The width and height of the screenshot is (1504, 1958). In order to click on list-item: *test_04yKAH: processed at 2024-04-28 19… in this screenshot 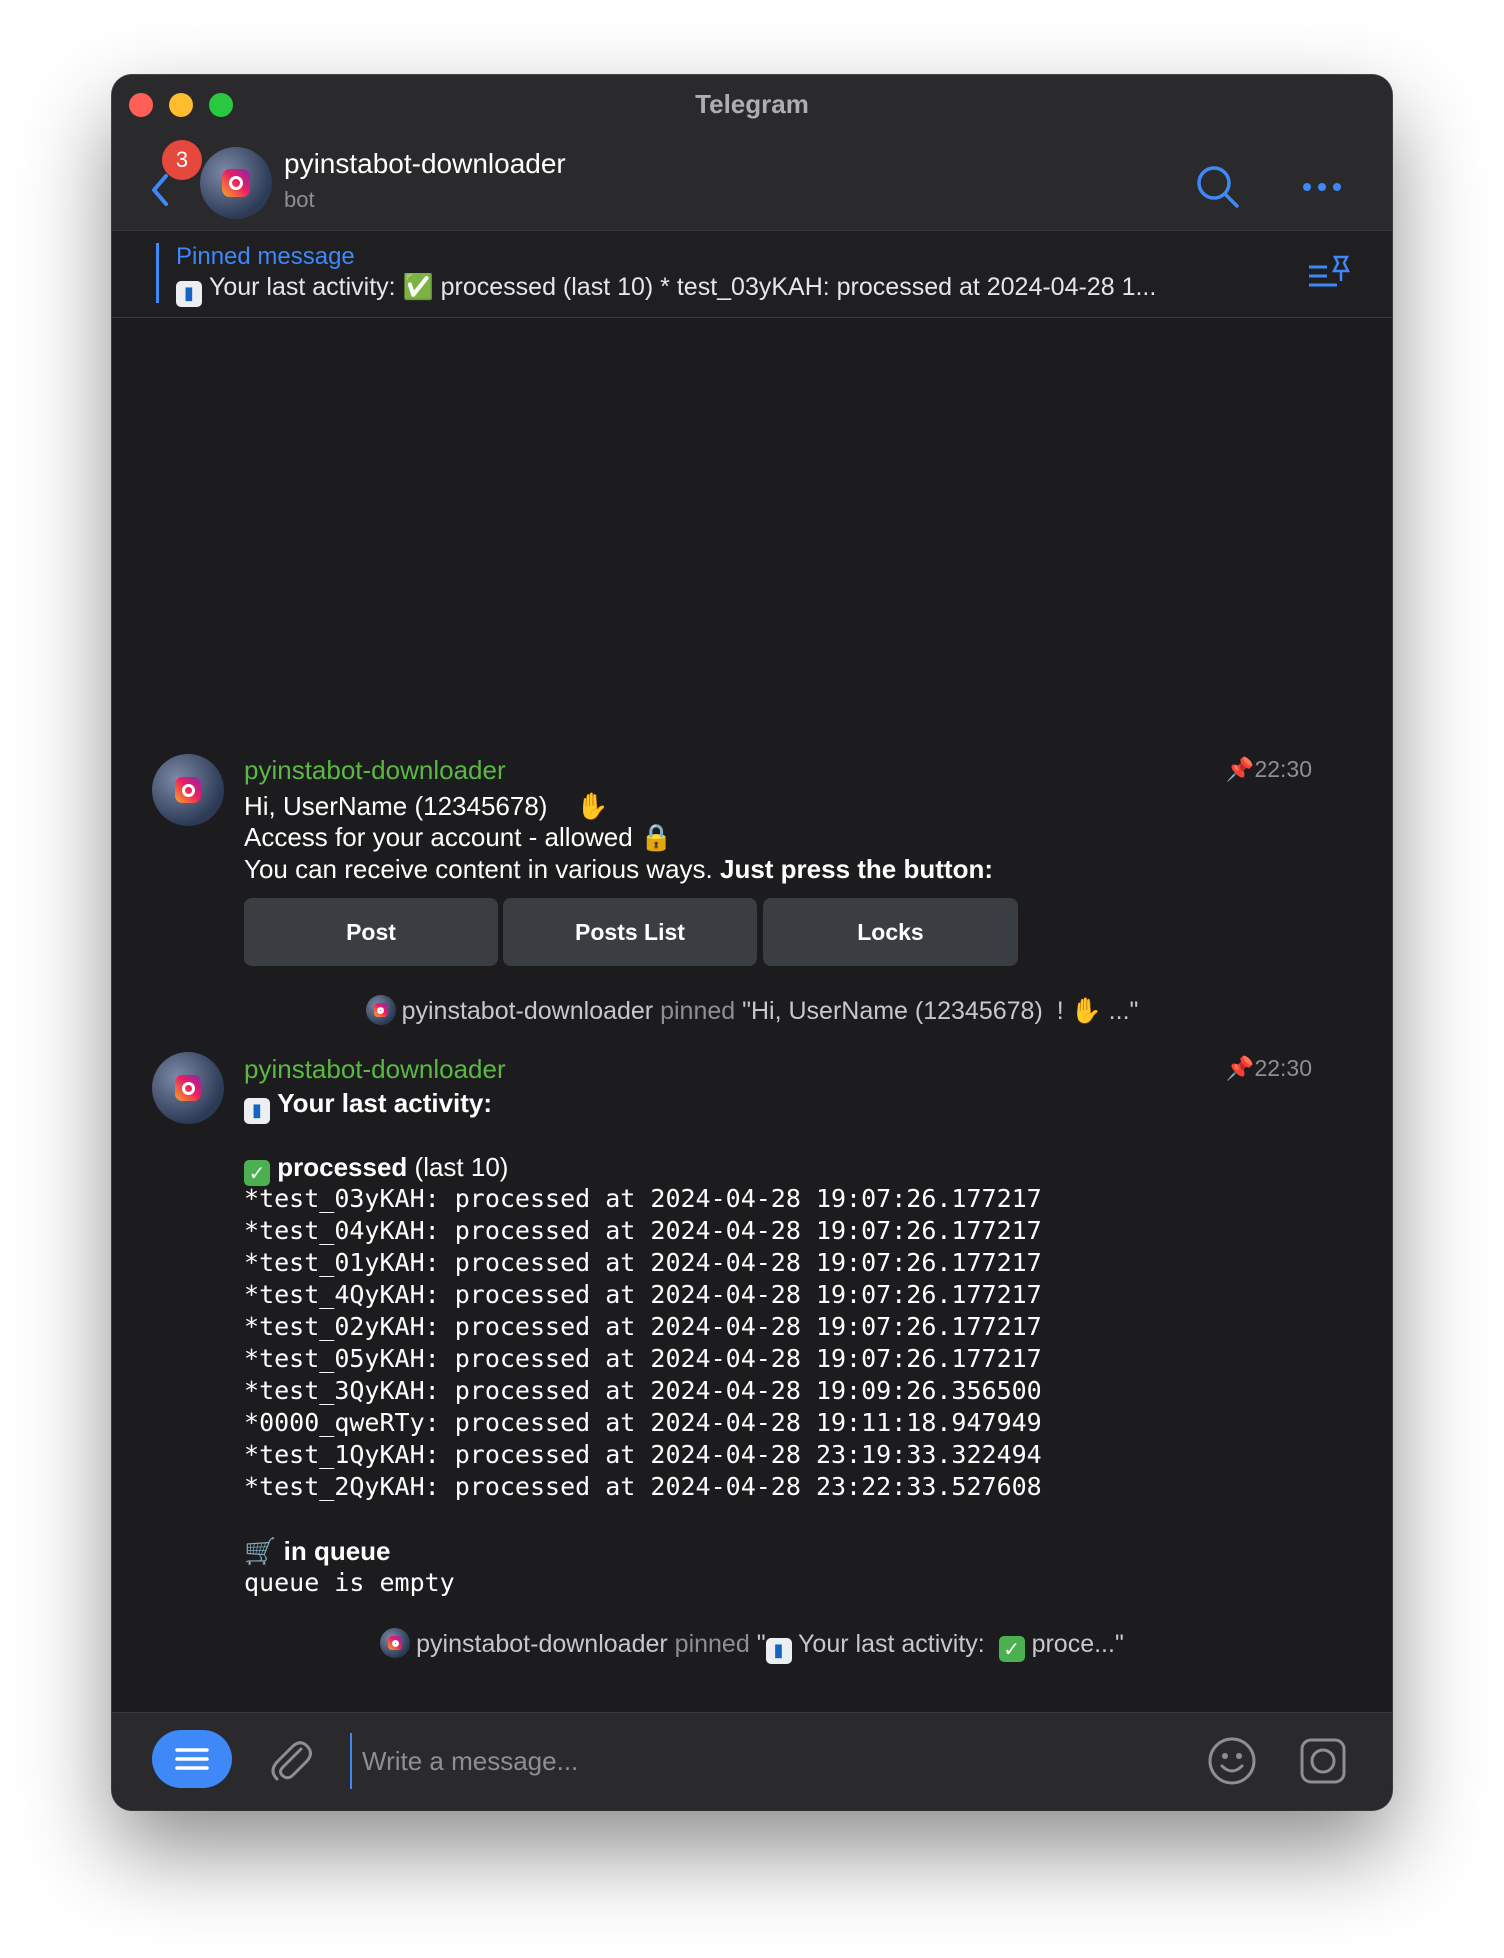, I will do `click(643, 1230)`.